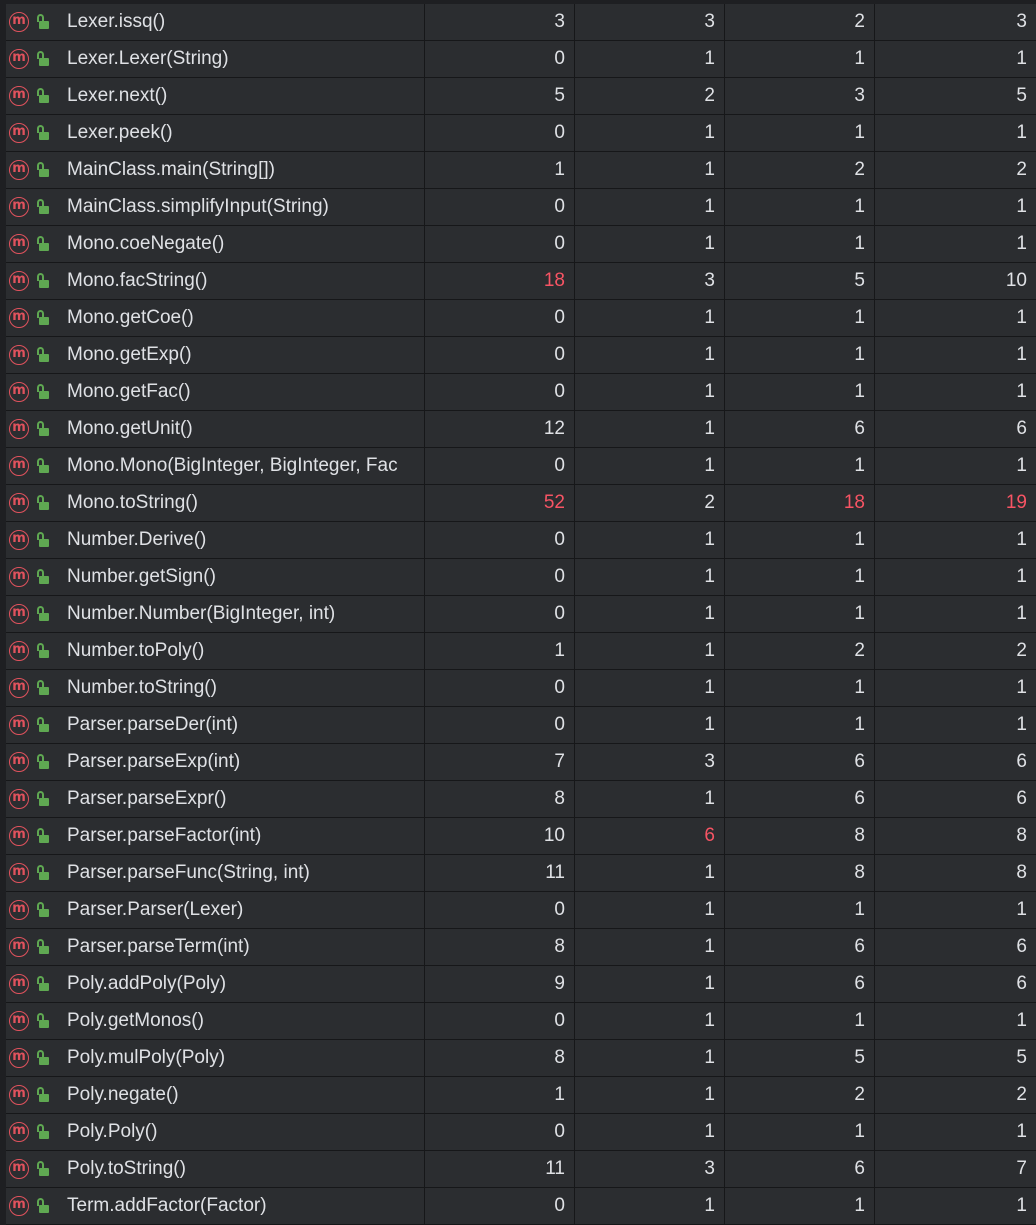  Describe the element at coordinates (521, 1169) in the screenshot. I see `table-row: m Poly.toString() 11 3 6 7` at that location.